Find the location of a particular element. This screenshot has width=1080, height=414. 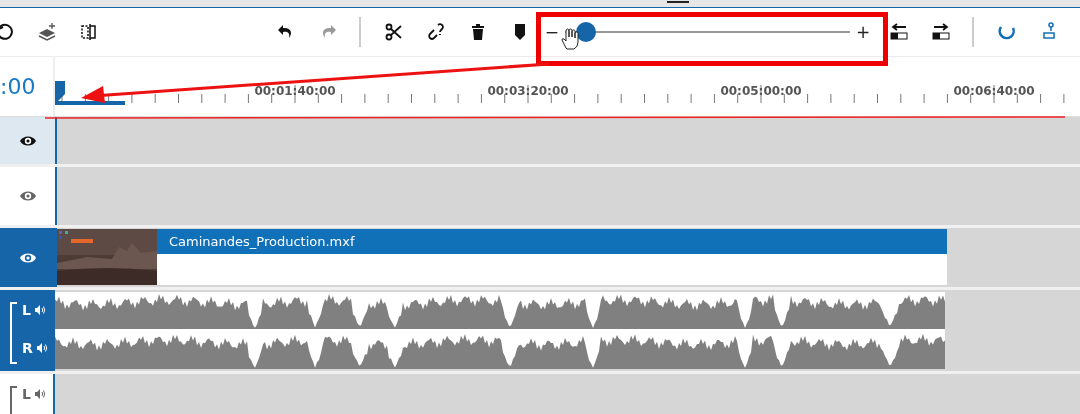

audio-track-header: L R is located at coordinates (27, 330).